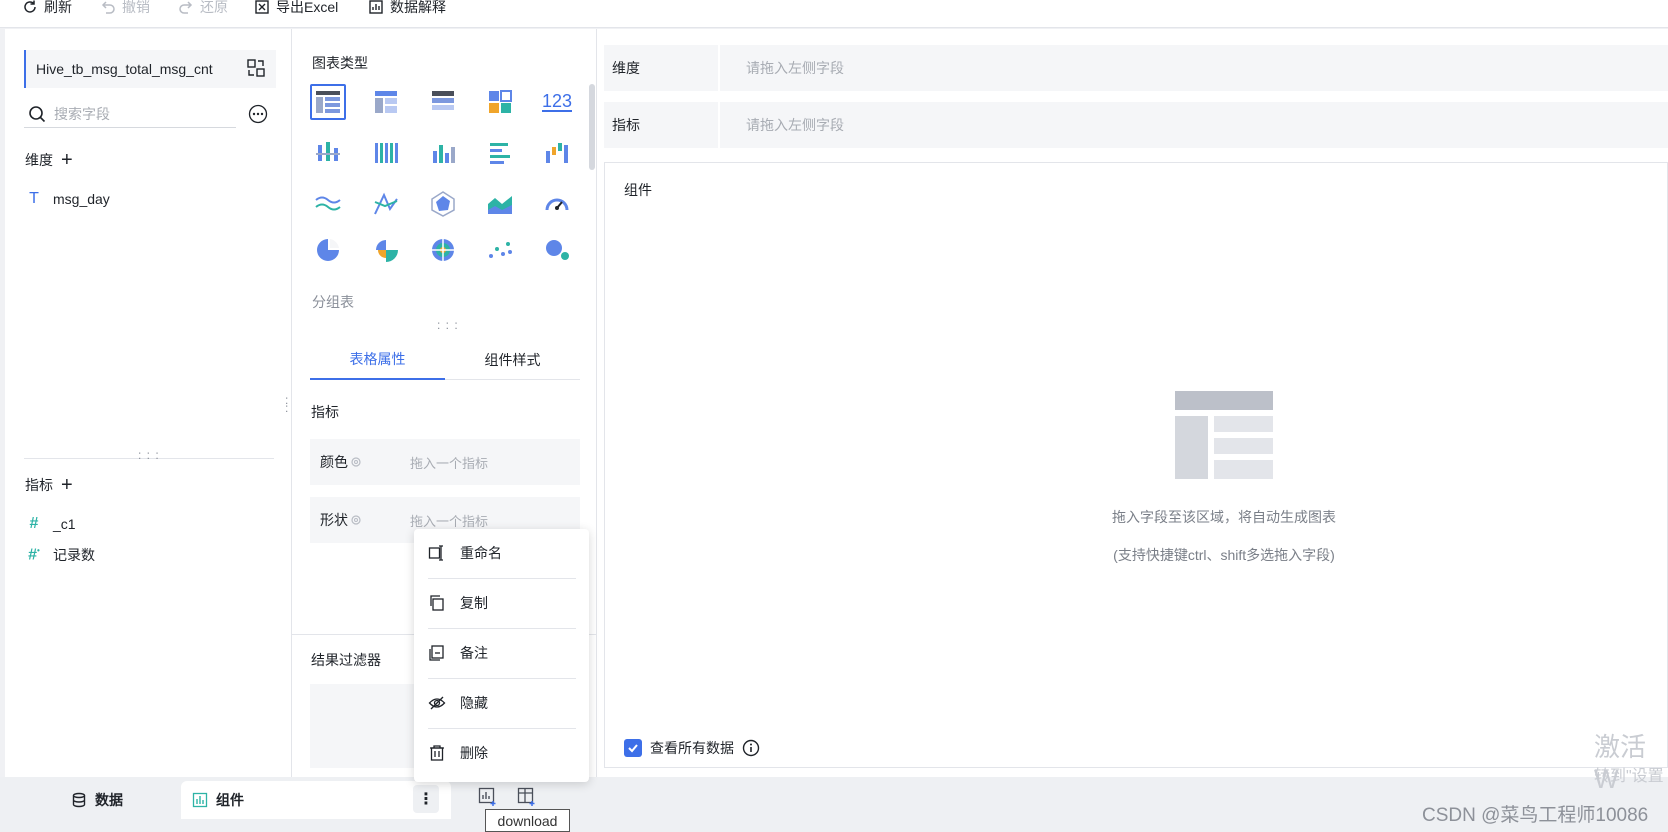  What do you see at coordinates (124, 69) in the screenshot?
I see `dataset-name: Hive_tb_msg_total_msg_cnt` at bounding box center [124, 69].